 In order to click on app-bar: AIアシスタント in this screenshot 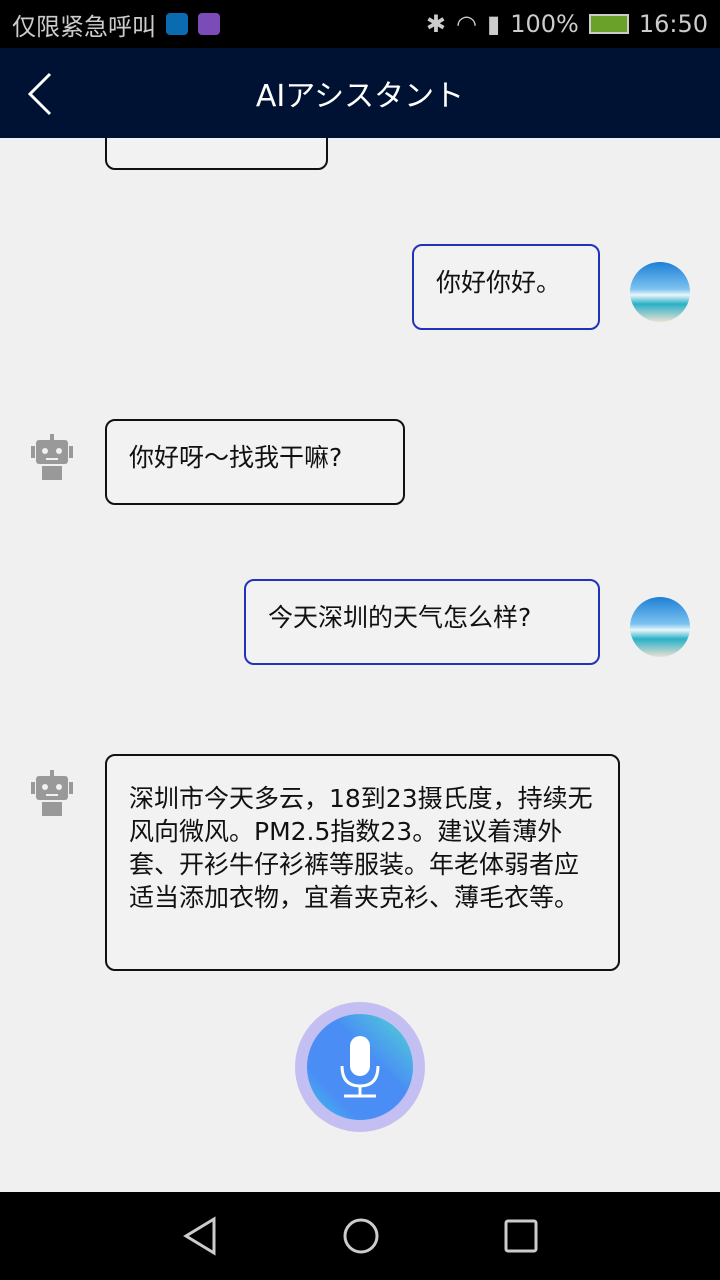, I will do `click(360, 93)`.